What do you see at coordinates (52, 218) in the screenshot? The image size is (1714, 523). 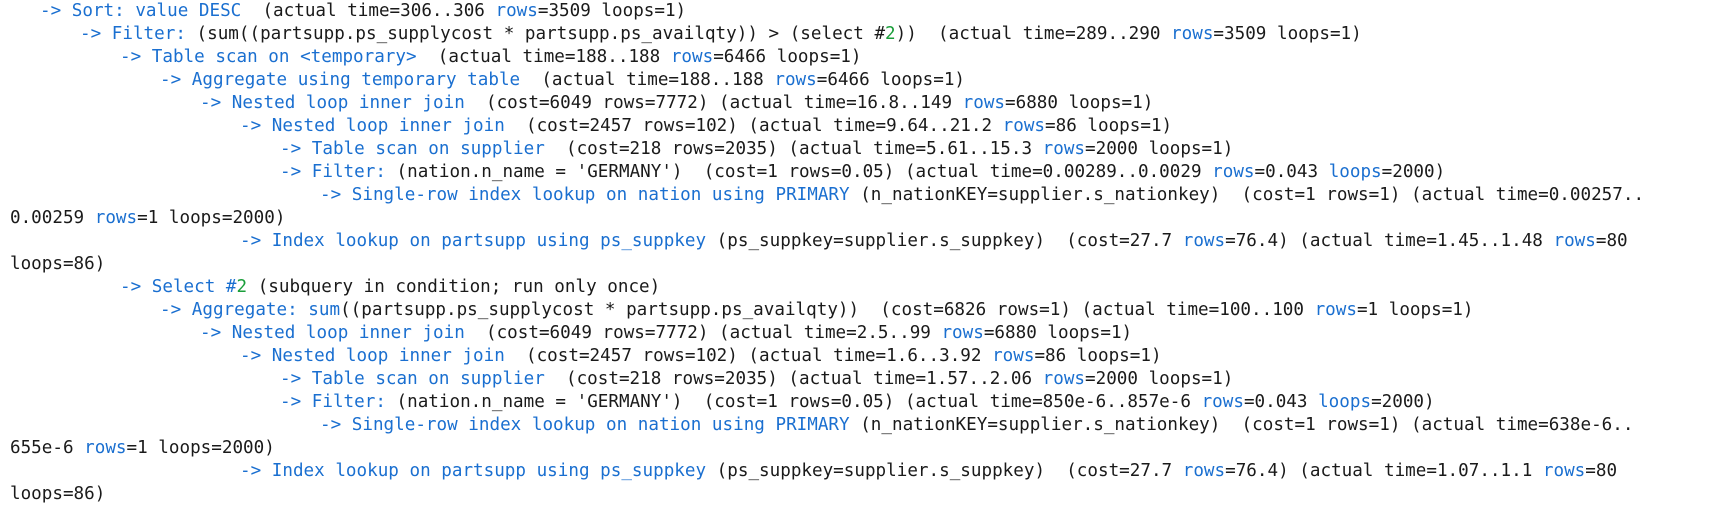 I see `plan-text: 0.00259` at bounding box center [52, 218].